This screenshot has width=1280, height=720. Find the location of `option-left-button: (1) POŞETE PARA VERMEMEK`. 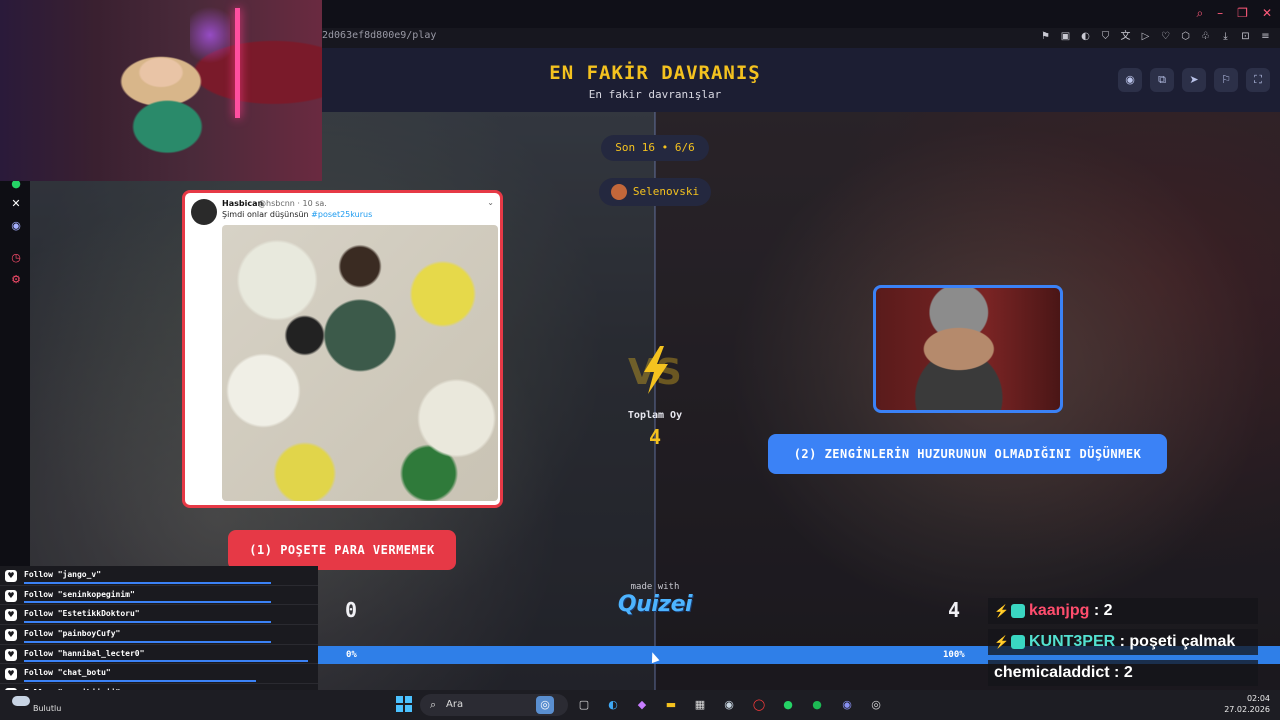

option-left-button: (1) POŞETE PARA VERMEMEK is located at coordinates (342, 550).